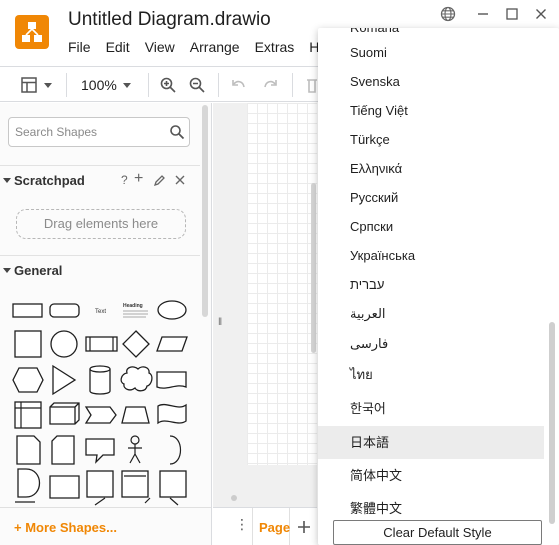 The height and width of the screenshot is (545, 559). Describe the element at coordinates (282, 284) in the screenshot. I see `canvas-grid` at that location.